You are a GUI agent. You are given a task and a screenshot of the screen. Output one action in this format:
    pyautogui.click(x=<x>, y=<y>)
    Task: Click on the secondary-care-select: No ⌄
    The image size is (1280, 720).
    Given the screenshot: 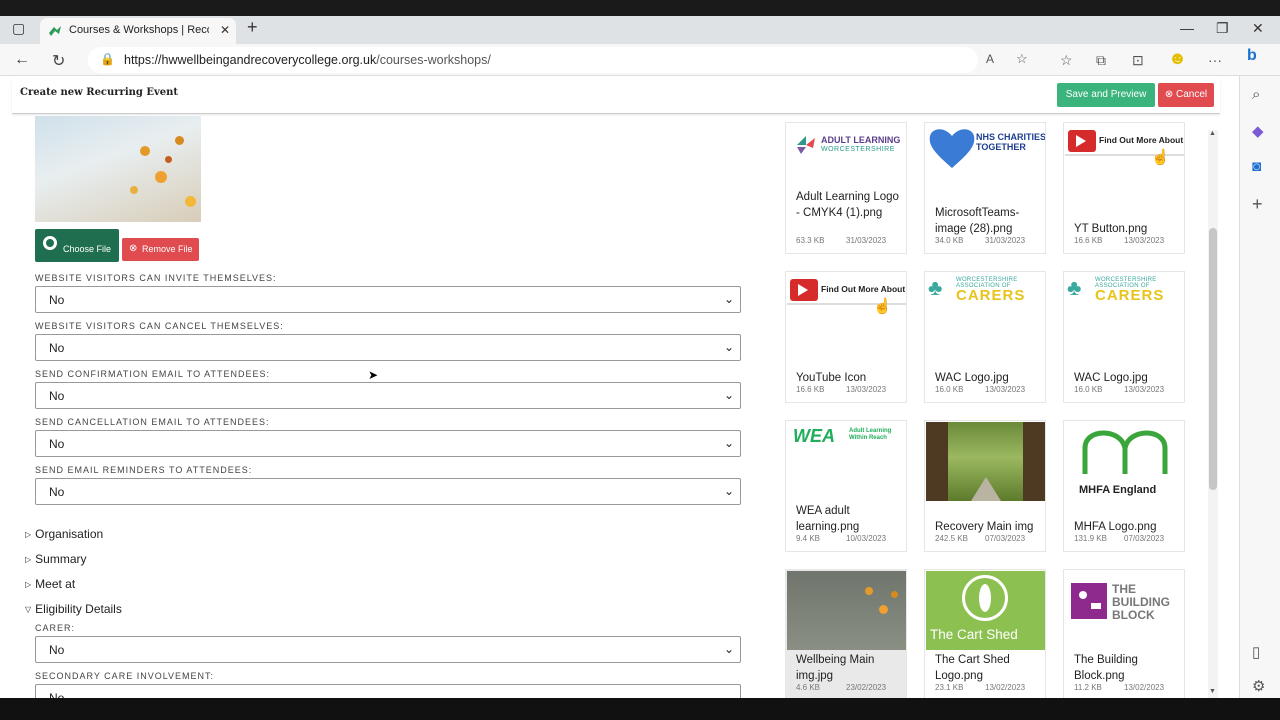 What is the action you would take?
    pyautogui.click(x=388, y=691)
    